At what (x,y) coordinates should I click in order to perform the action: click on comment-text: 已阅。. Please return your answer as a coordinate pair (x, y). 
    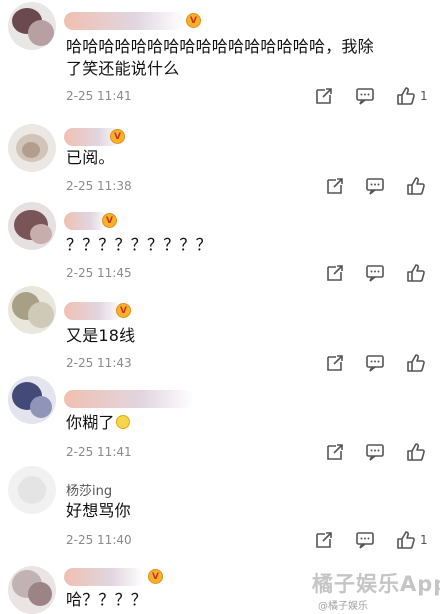
    Looking at the image, I should click on (90, 157).